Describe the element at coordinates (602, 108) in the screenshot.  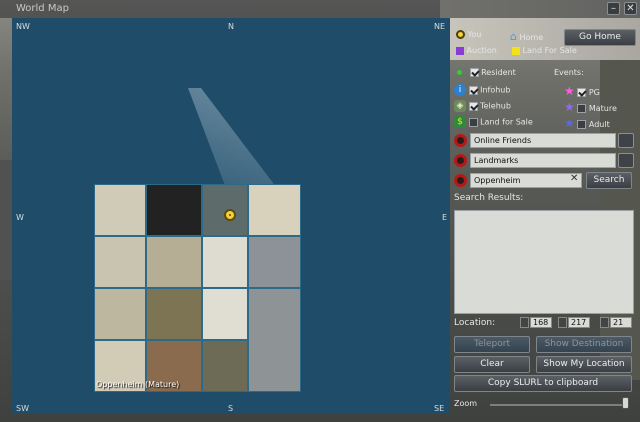
I see `mature-label: Mature` at that location.